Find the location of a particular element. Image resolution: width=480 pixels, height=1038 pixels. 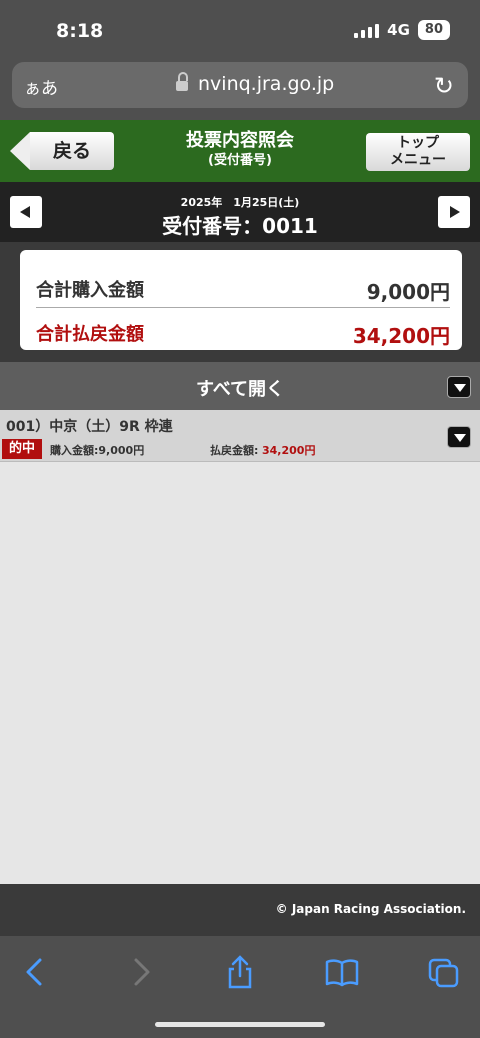

page-title-main: 投票内容照会 is located at coordinates (240, 140).